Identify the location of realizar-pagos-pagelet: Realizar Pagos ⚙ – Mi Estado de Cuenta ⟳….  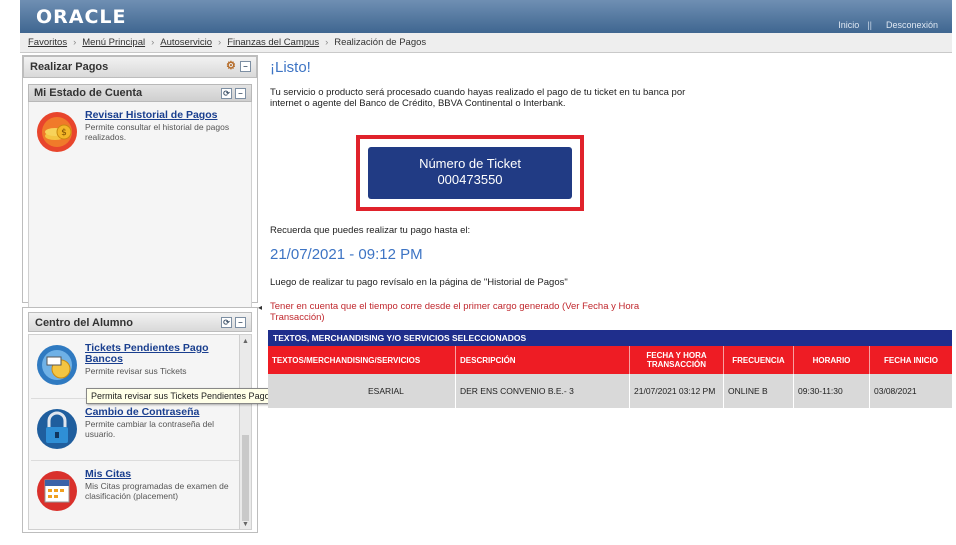
(140, 186).